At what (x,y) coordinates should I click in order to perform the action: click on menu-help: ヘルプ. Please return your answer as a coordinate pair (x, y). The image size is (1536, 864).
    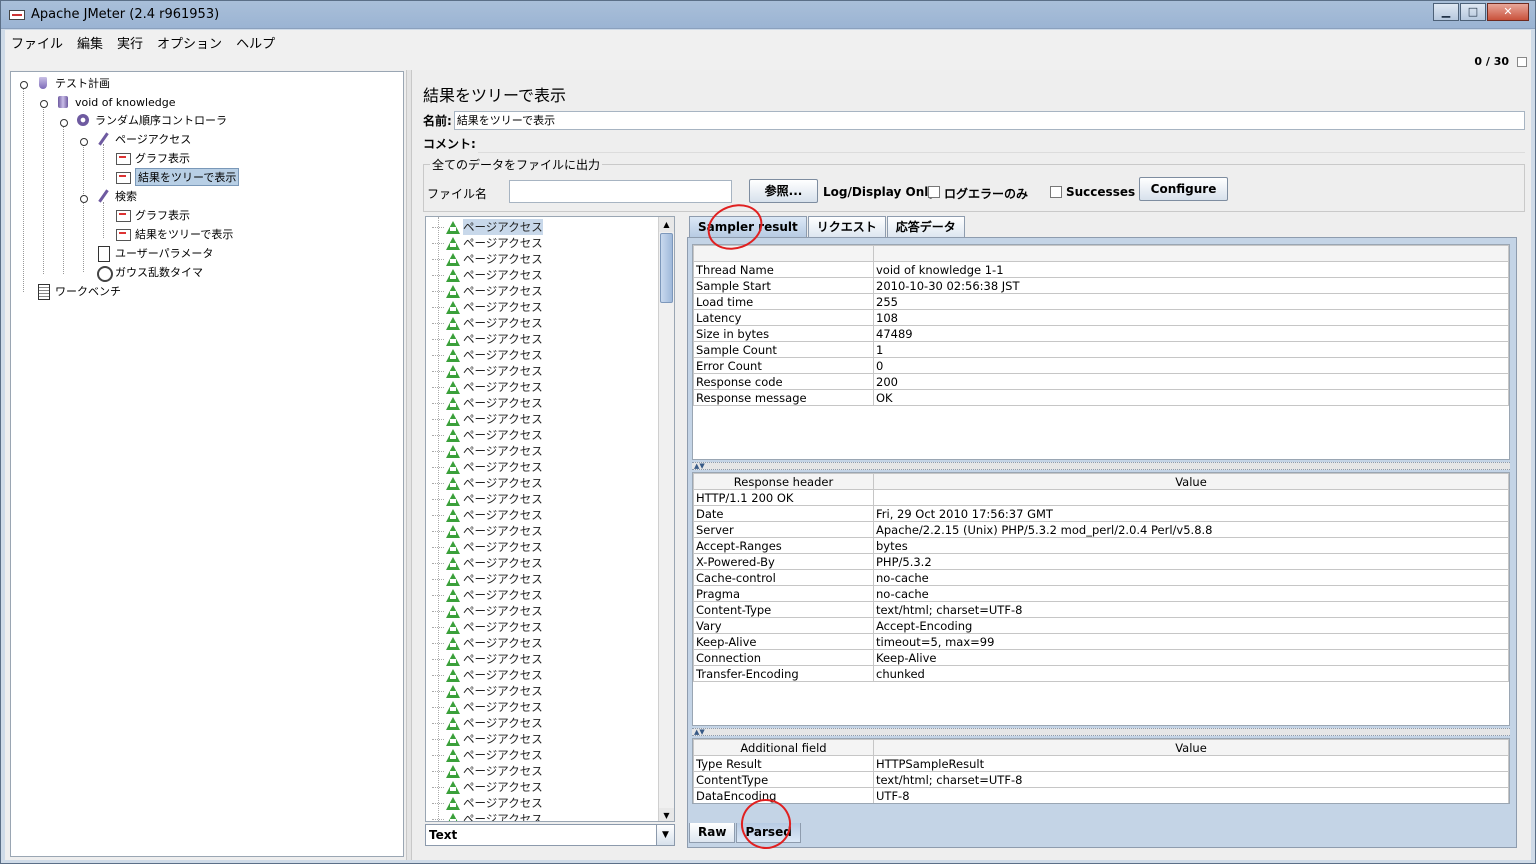
    Looking at the image, I should click on (255, 42).